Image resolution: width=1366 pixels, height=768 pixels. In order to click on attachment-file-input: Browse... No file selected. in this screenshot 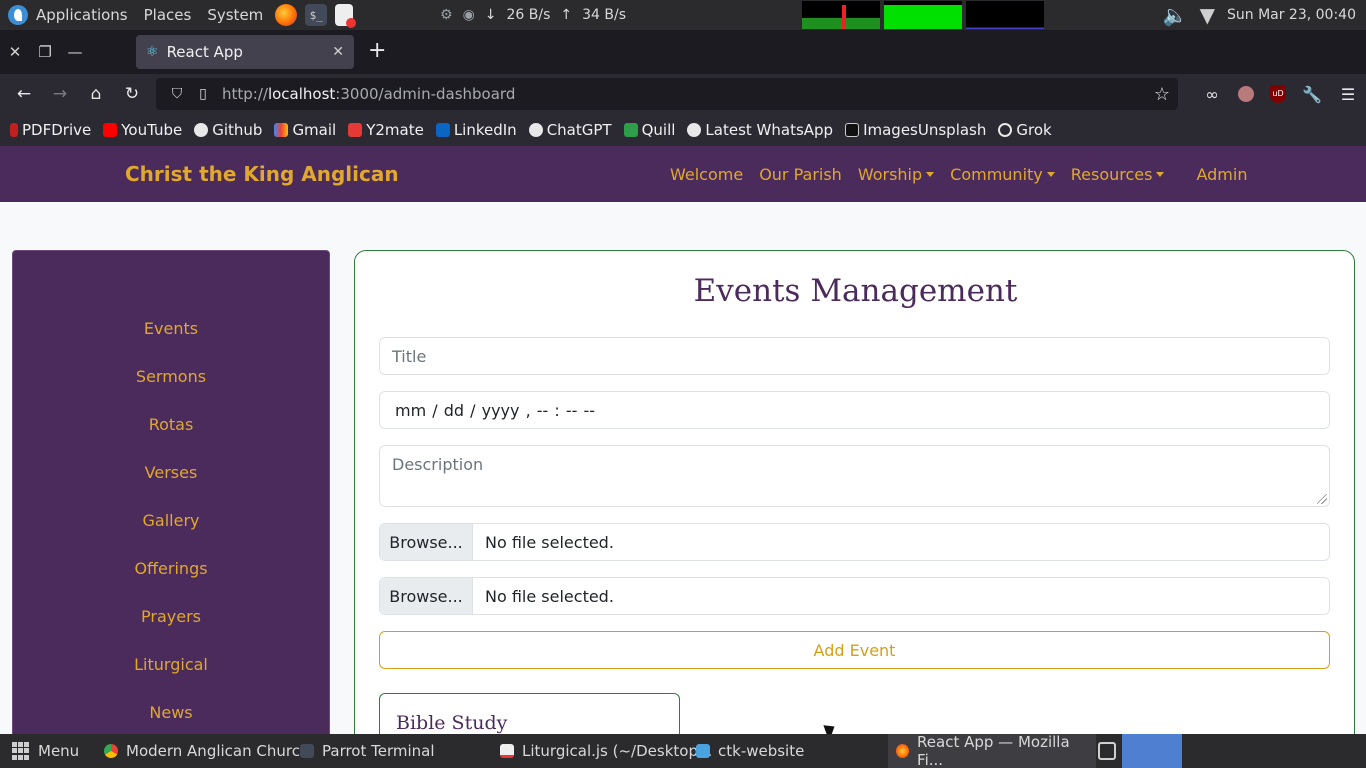, I will do `click(854, 596)`.